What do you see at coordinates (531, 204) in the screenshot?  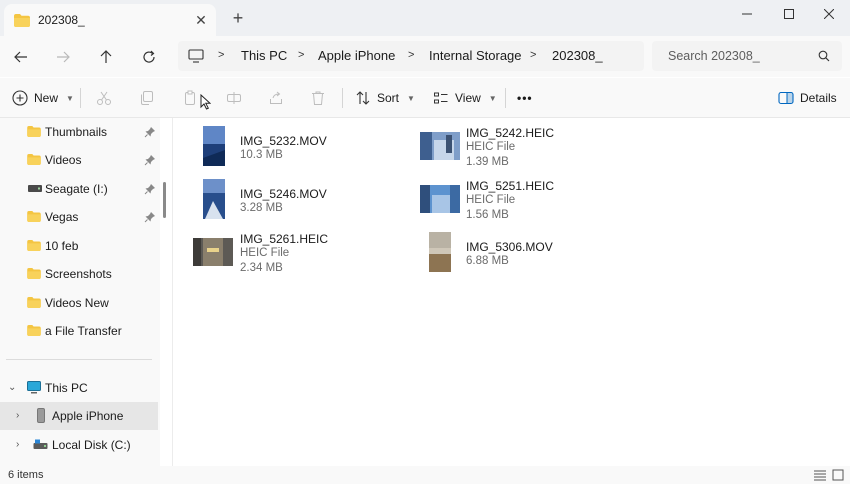 I see `file-item: IMG_5251.HEIC HEIC File 1.56 MB` at bounding box center [531, 204].